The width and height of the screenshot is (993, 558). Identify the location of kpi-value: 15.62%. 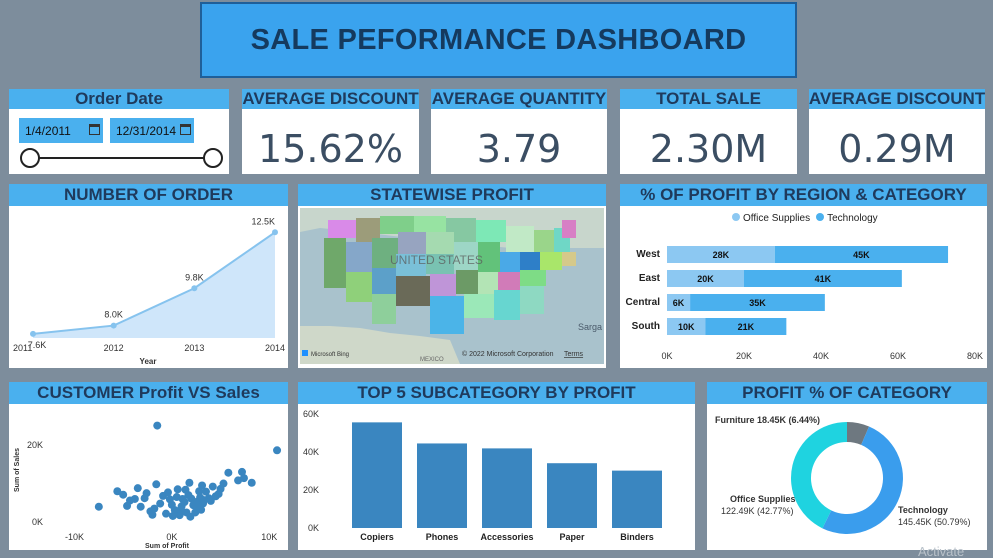
(330, 149).